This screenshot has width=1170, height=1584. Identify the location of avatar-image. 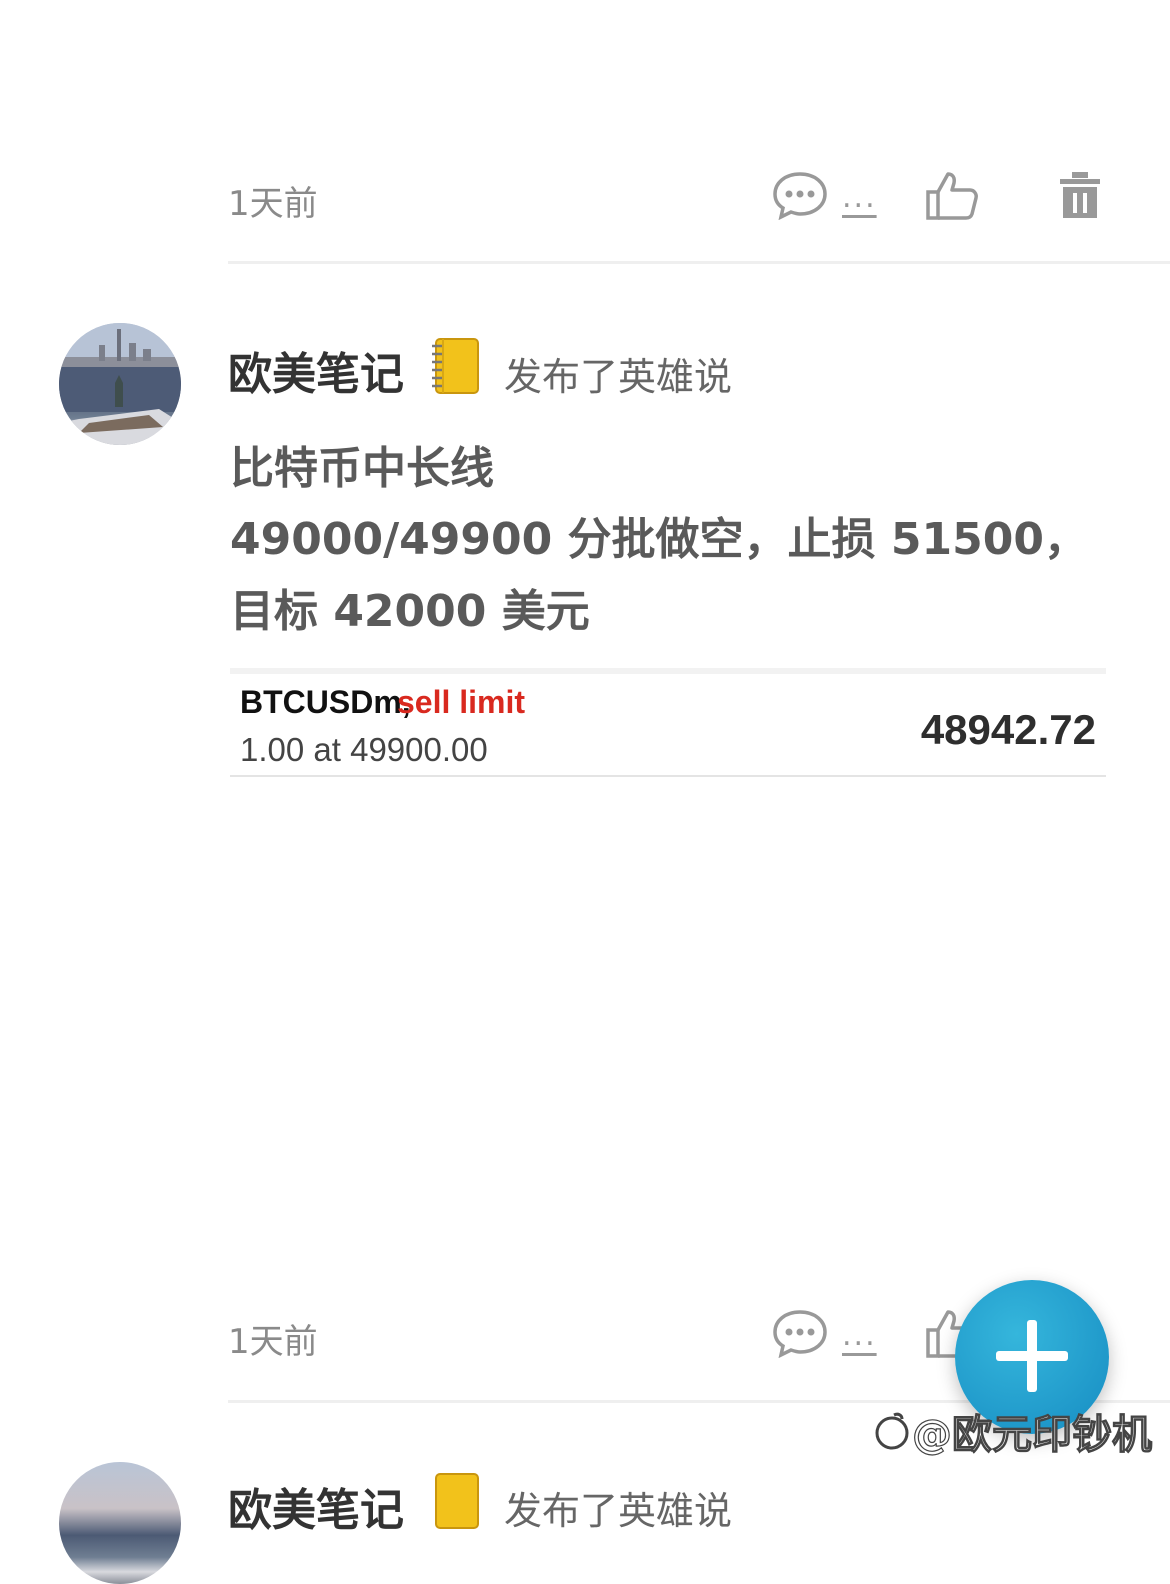
(120, 384).